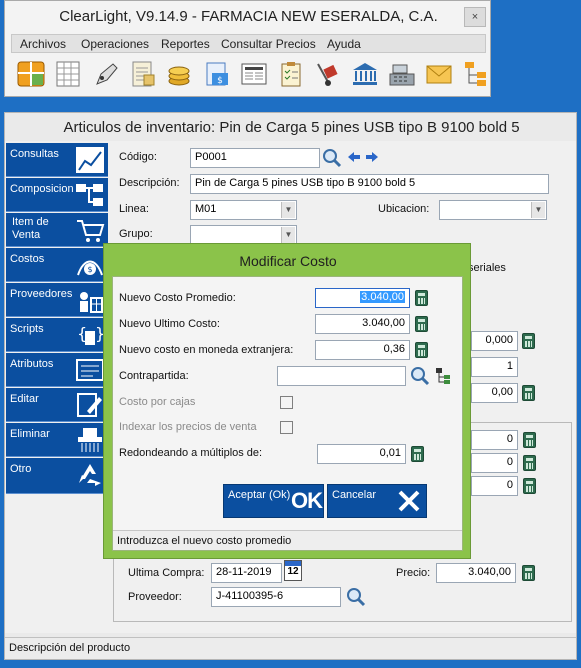 The image size is (581, 668). I want to click on ultima-compra-input: 28-11-2019, so click(246, 573).